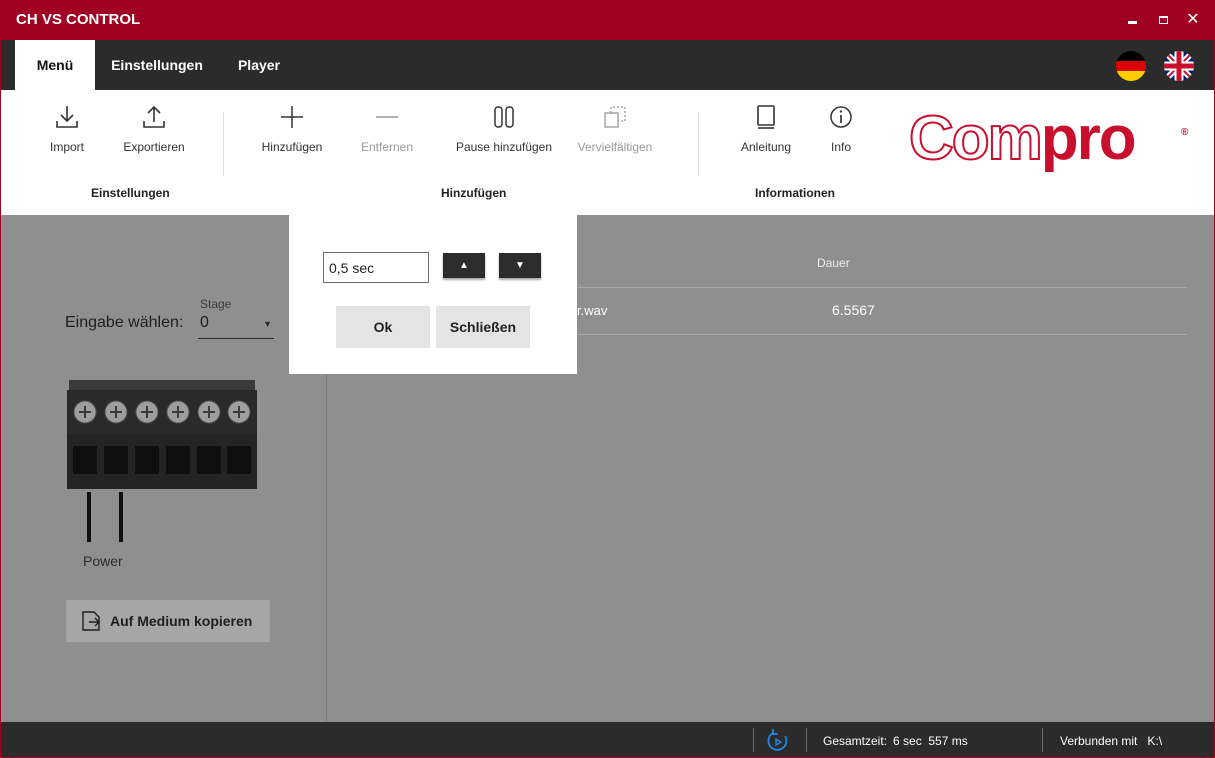  I want to click on stage-select: 0 ▼, so click(236, 326).